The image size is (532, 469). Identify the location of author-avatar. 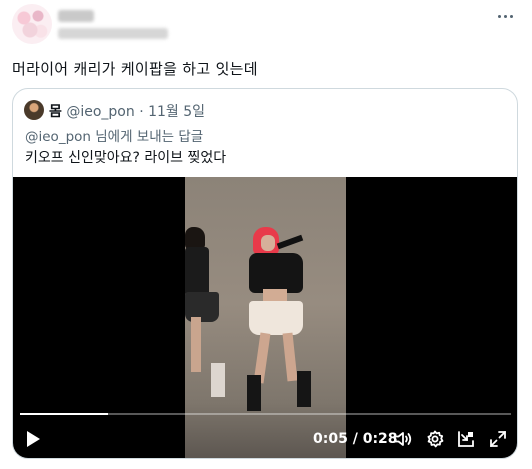
(32, 24).